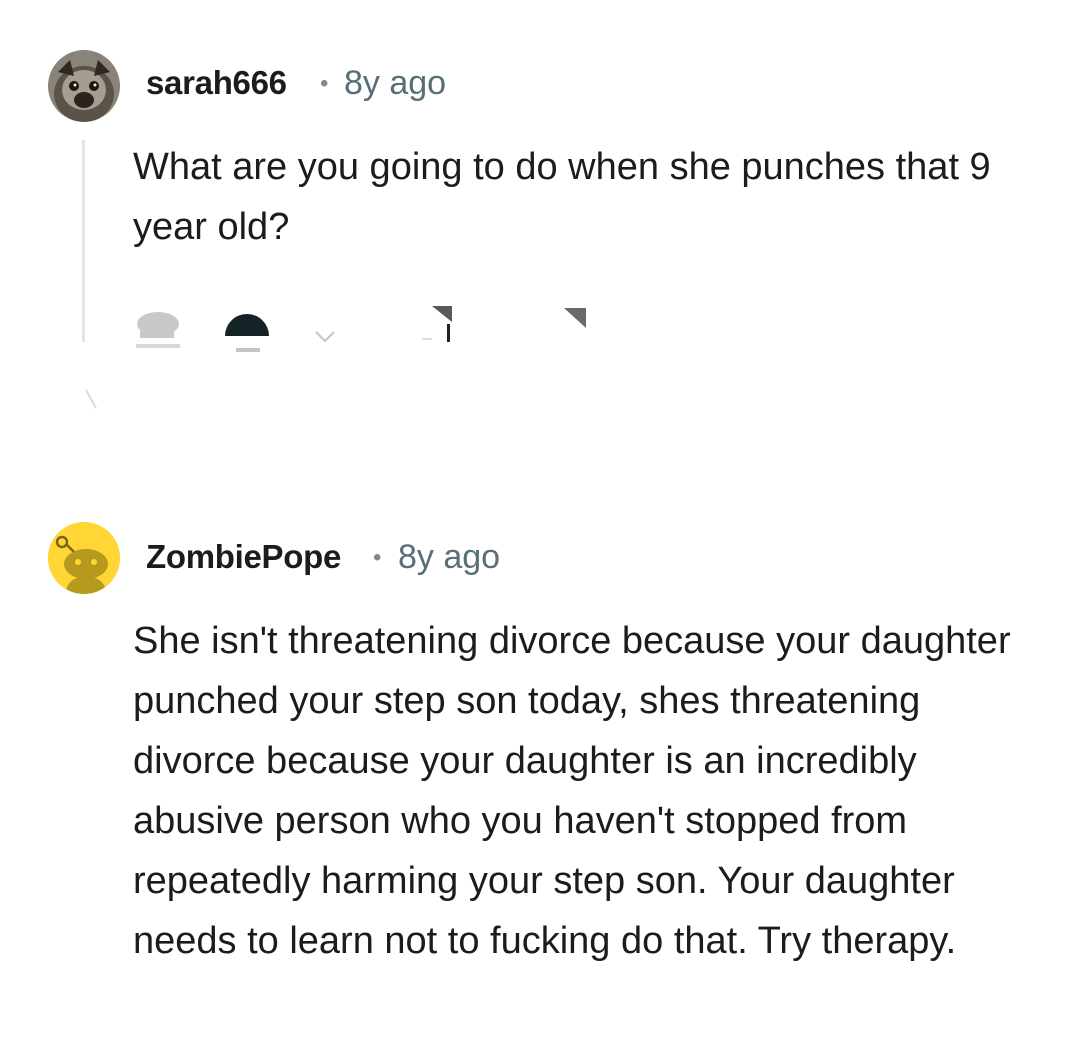 This screenshot has width=1080, height=1061. What do you see at coordinates (575, 321) in the screenshot?
I see `share-icon` at bounding box center [575, 321].